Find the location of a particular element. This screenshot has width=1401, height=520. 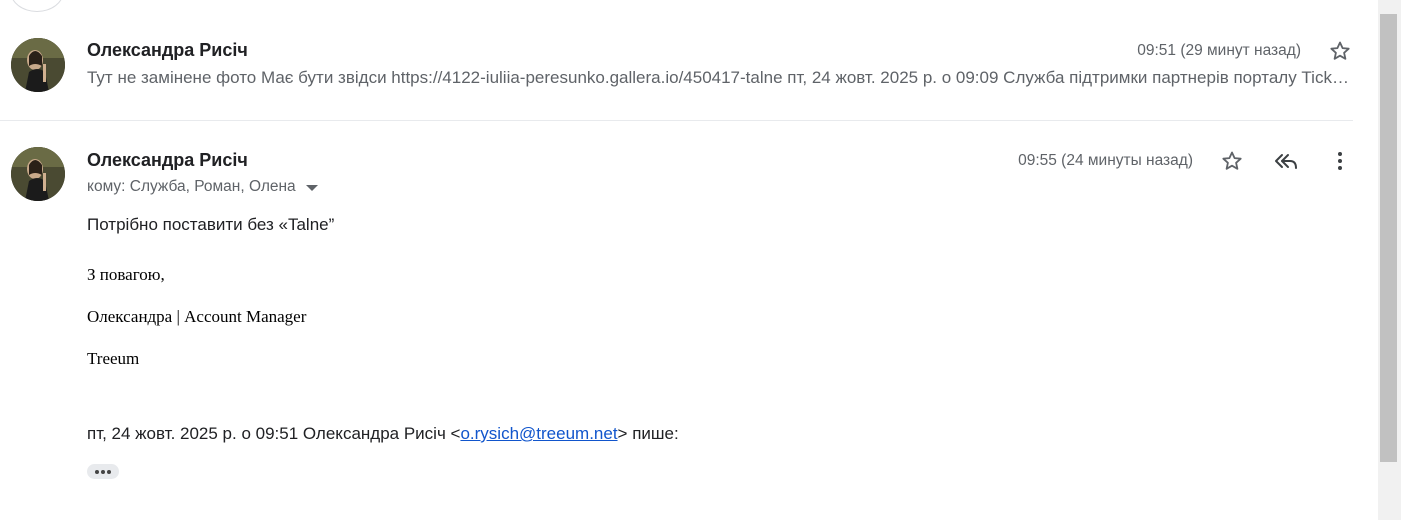

signature-greeting: З повагою, is located at coordinates (126, 274).